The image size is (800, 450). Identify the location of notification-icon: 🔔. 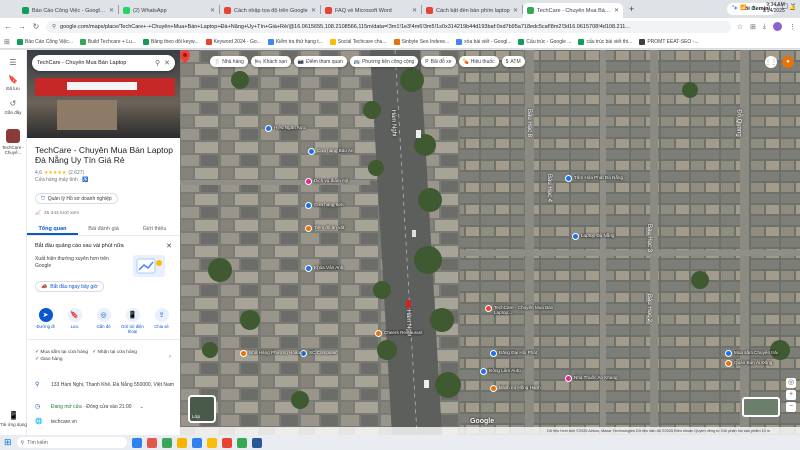
(793, 8).